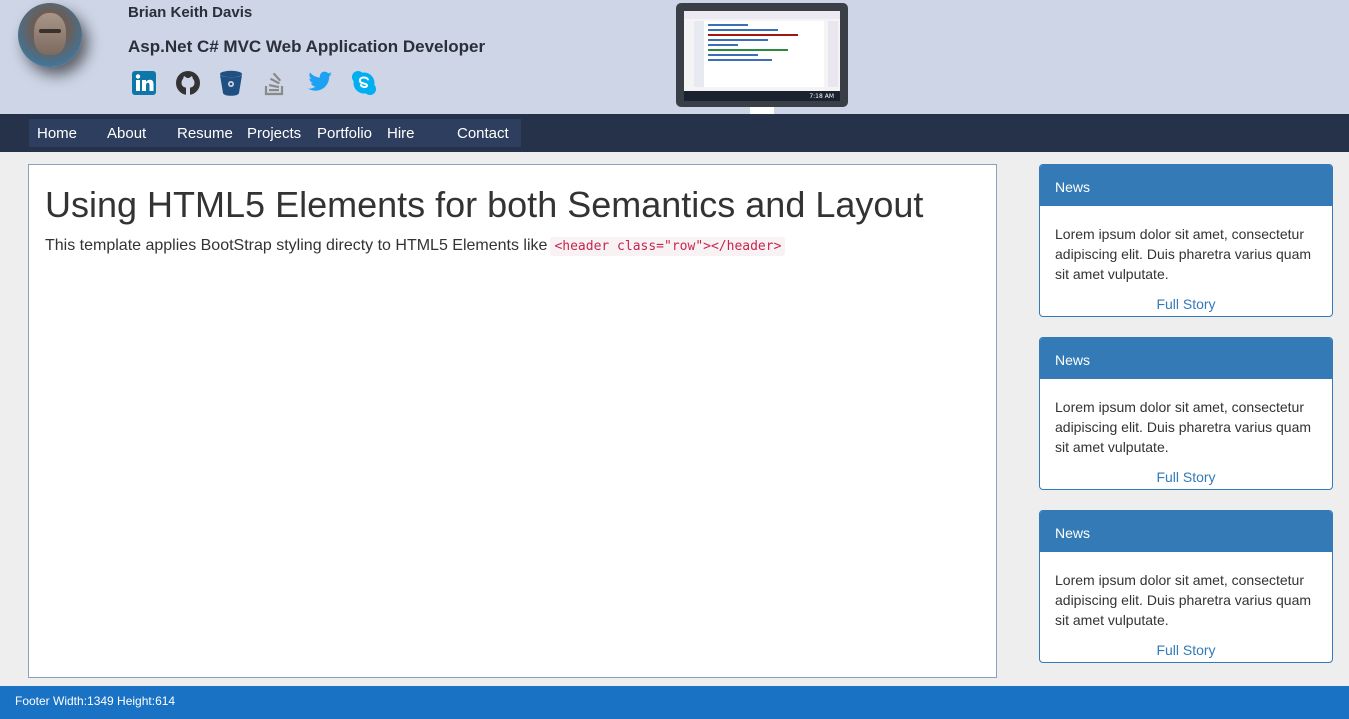  I want to click on linkedin-link, so click(153, 84).